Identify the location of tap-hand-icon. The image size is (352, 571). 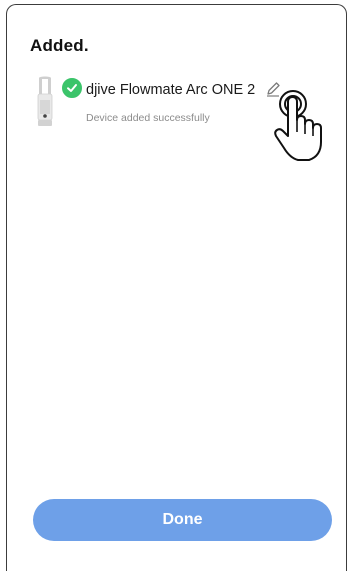
(296, 125).